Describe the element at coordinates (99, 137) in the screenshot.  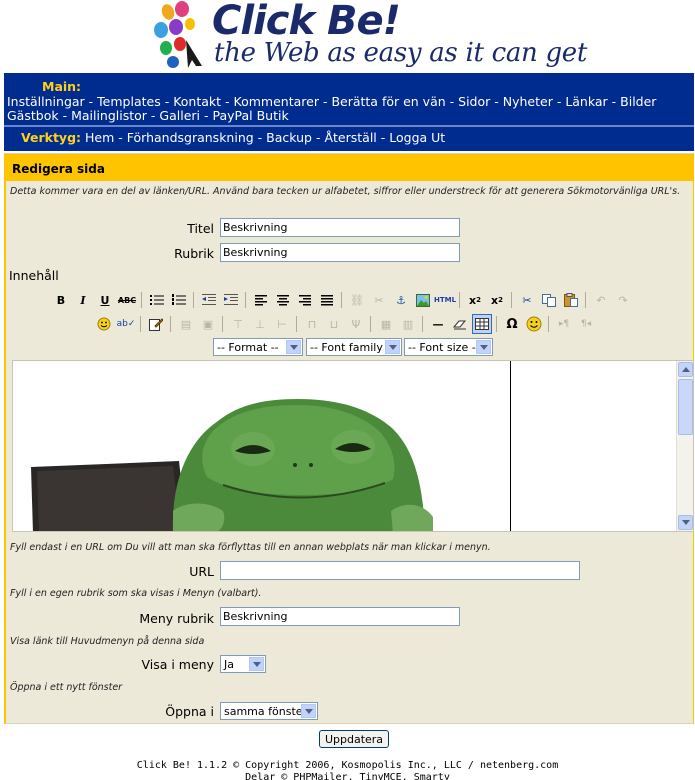
I see `tool-link-hem: Hem` at that location.